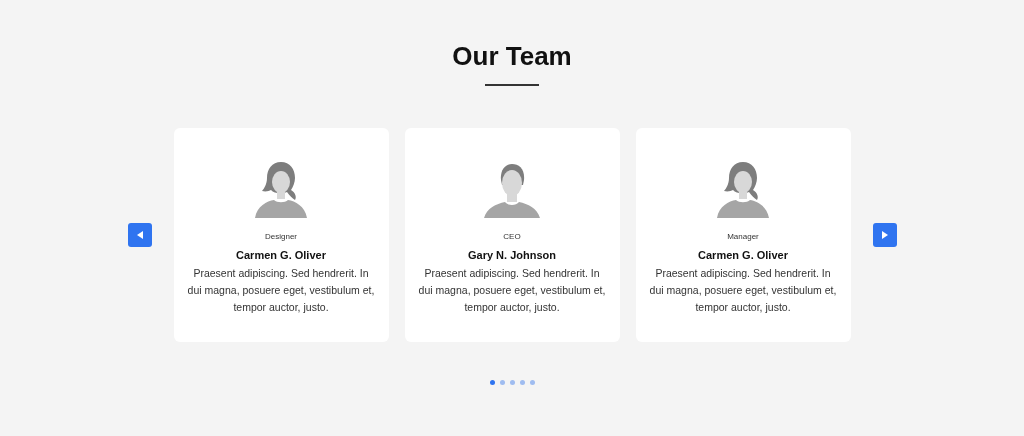 This screenshot has height=436, width=1024. I want to click on member-name: Gary N. Johnson, so click(512, 255).